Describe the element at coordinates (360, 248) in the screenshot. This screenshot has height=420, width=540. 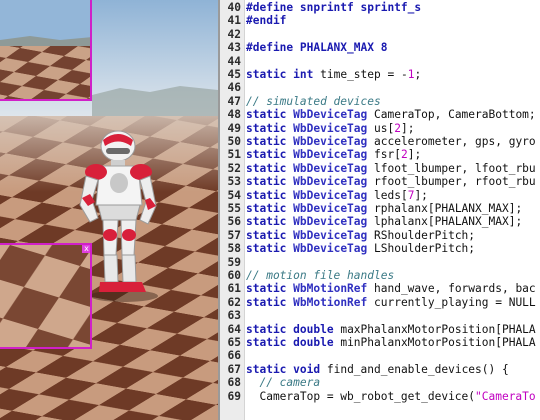
I see `code-text: static WbDeviceTag LShoulderPitch;` at that location.